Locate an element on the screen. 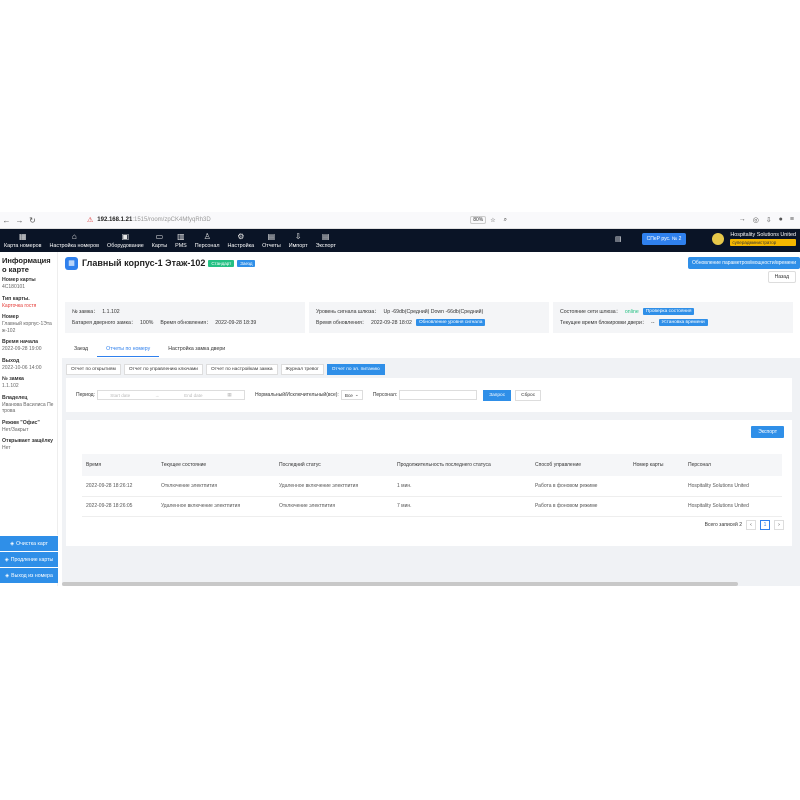 The width and height of the screenshot is (800, 800). subtab-1: Отчет по управлению ключами is located at coordinates (163, 369).